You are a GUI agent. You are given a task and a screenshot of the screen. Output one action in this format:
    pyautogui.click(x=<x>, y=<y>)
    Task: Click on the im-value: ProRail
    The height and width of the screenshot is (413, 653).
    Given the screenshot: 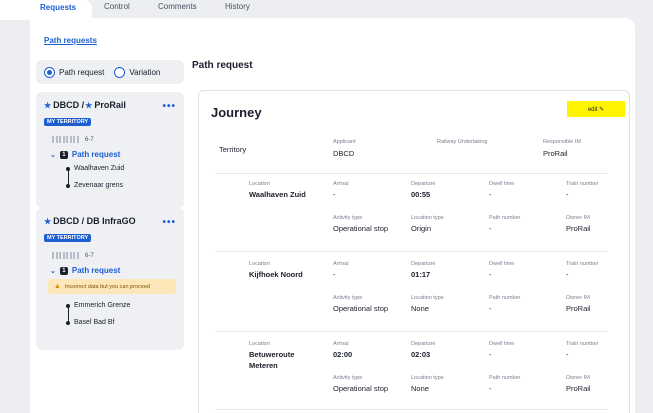 What is the action you would take?
    pyautogui.click(x=555, y=153)
    